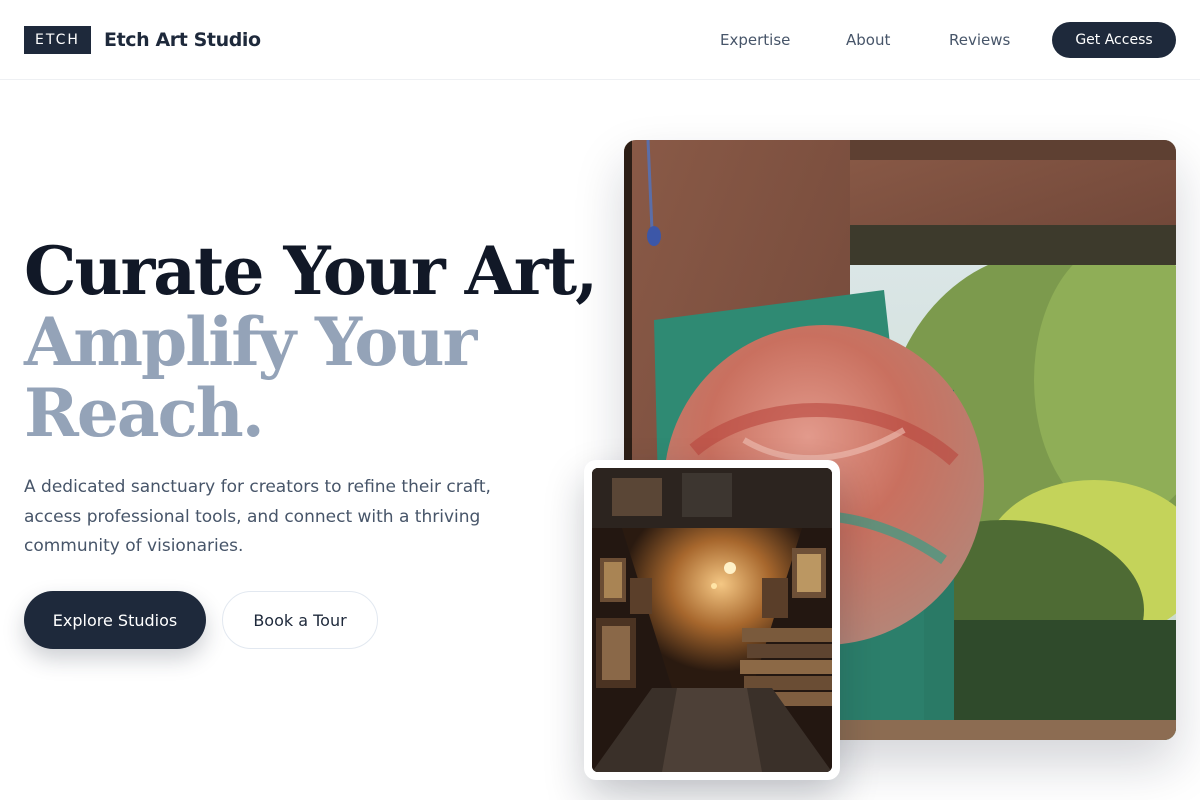  I want to click on nav-link-reviews: Reviews, so click(979, 40).